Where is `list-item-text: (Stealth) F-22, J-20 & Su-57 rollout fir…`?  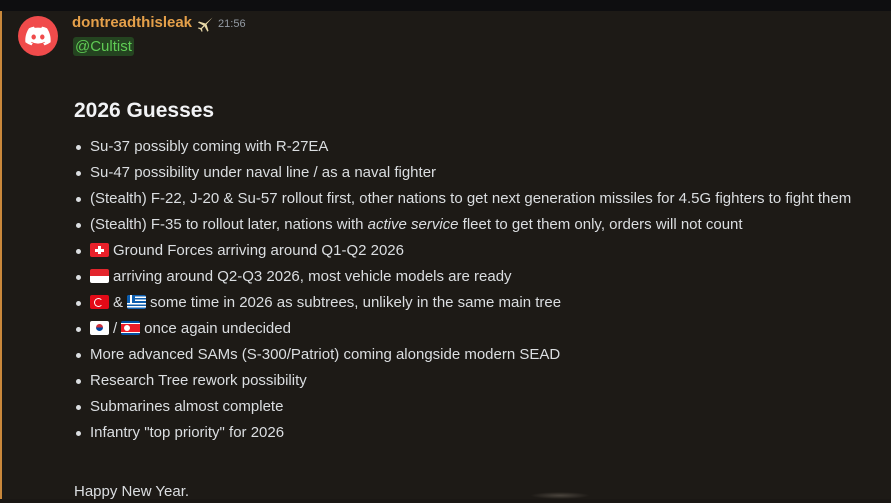 list-item-text: (Stealth) F-22, J-20 & Su-57 rollout fir… is located at coordinates (471, 198).